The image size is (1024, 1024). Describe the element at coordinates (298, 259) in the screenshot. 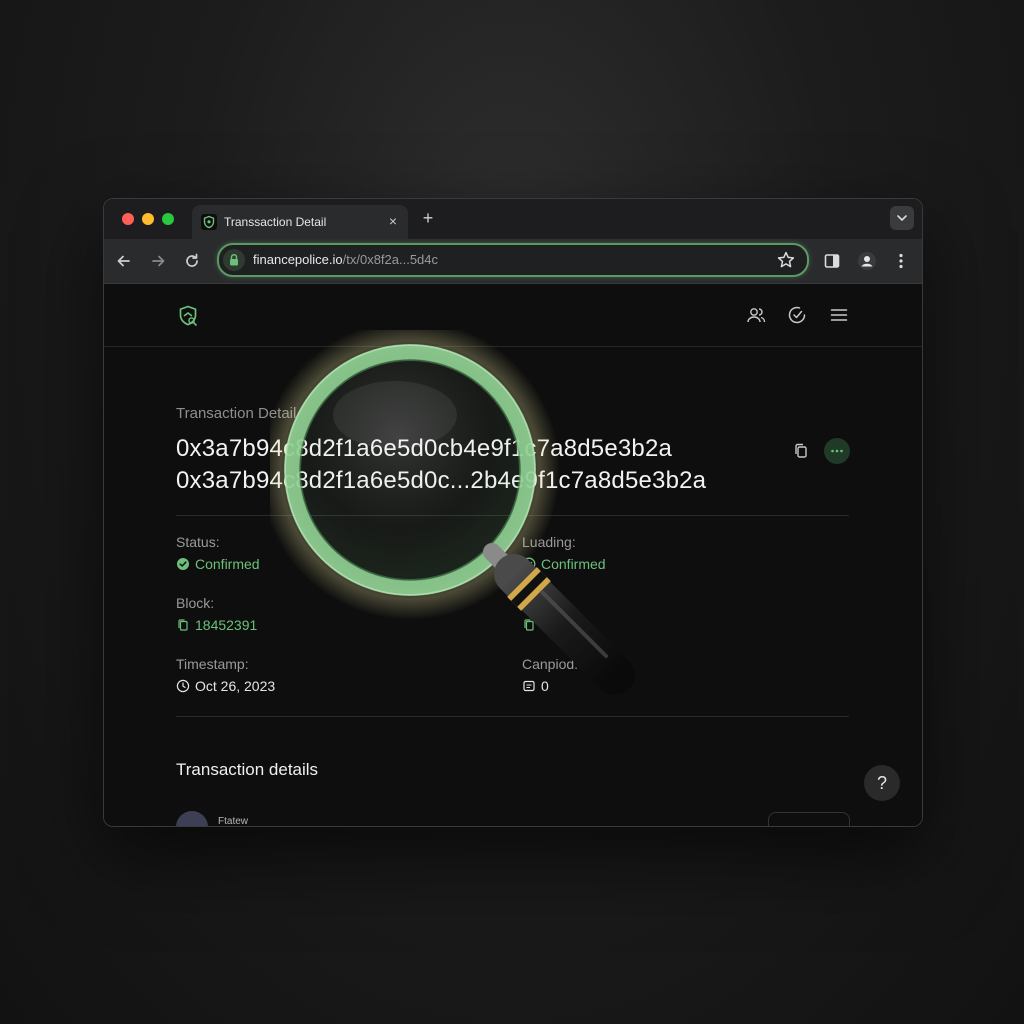

I see `url-host: financepolice.io` at that location.